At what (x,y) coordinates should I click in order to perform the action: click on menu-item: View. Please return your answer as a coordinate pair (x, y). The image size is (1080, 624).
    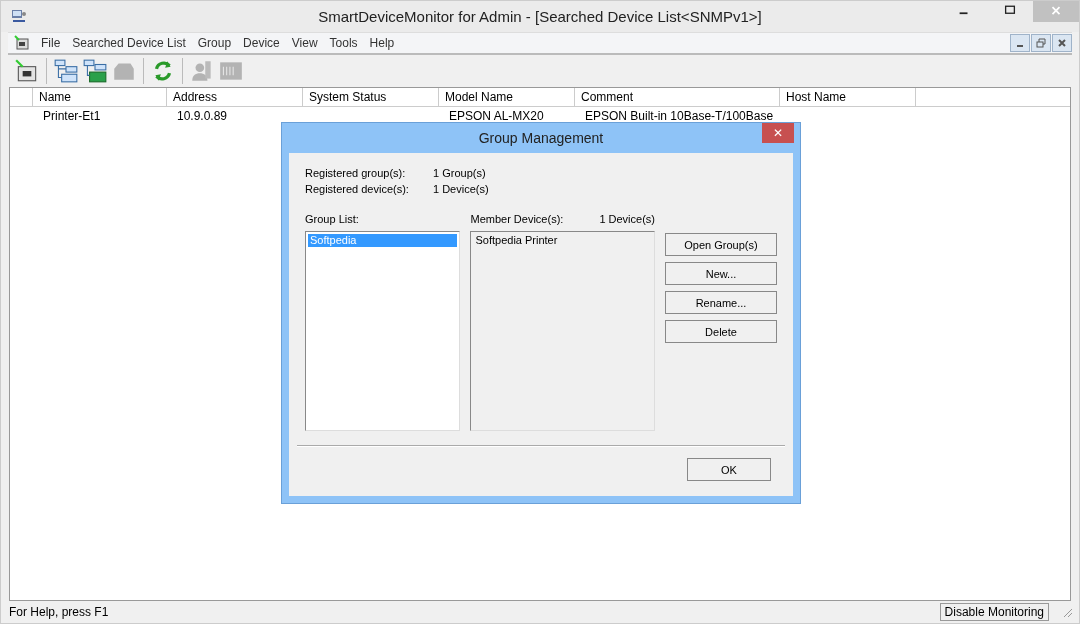
    Looking at the image, I should click on (305, 43).